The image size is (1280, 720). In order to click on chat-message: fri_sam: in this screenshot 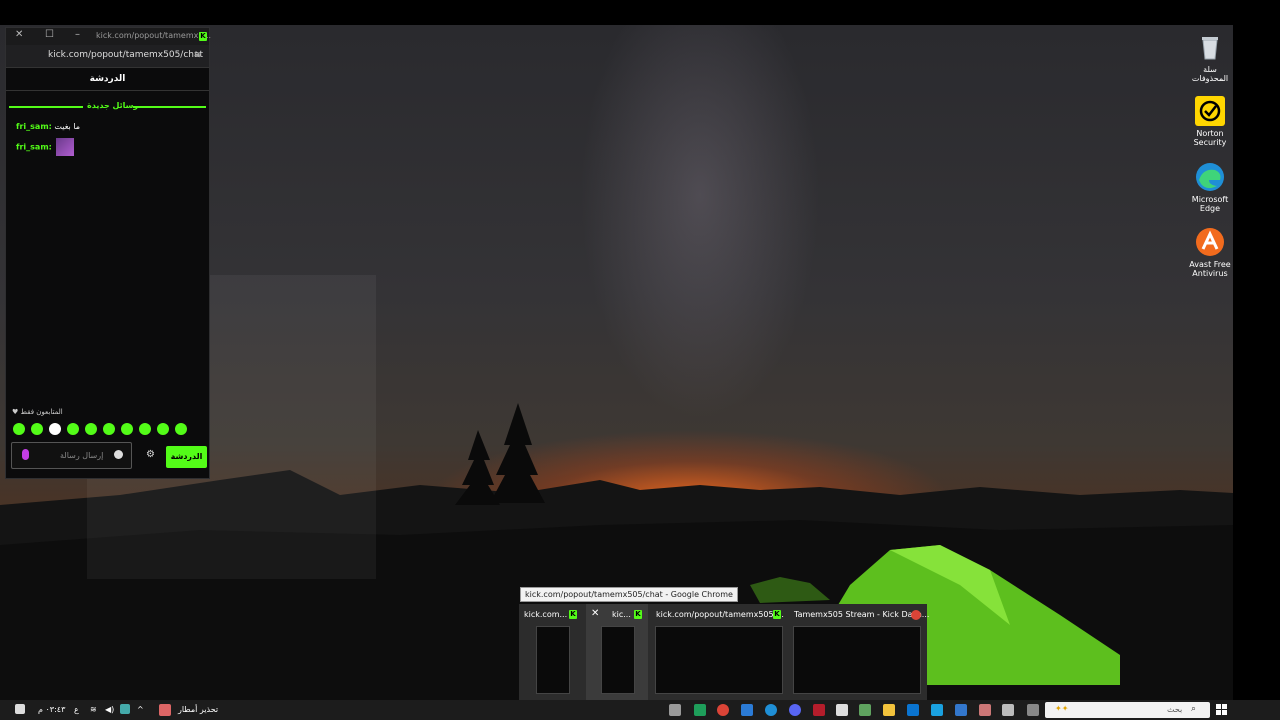, I will do `click(45, 147)`.